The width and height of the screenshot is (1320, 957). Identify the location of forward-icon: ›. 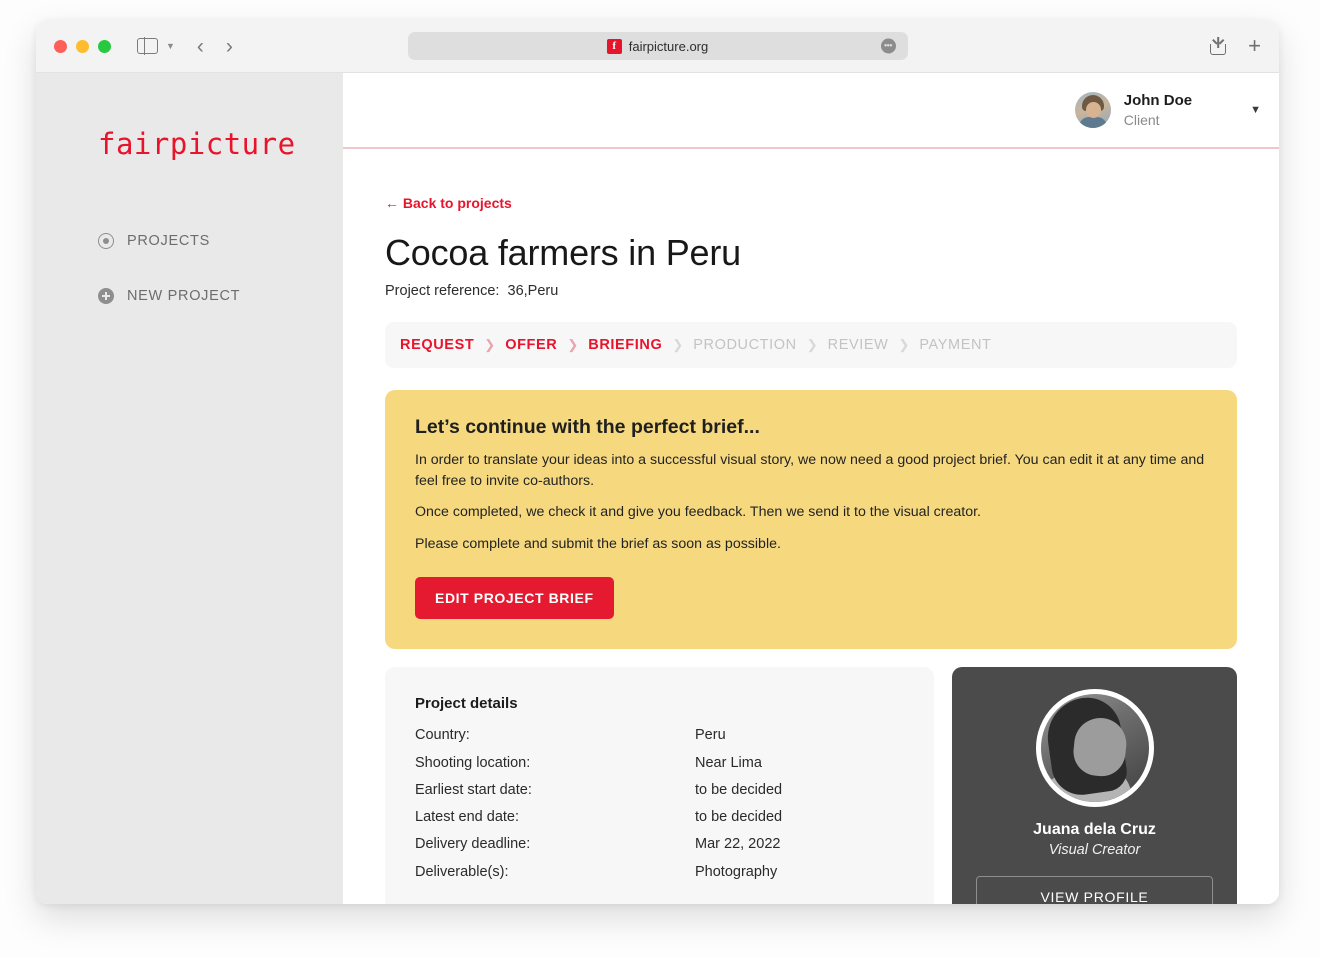
(229, 46).